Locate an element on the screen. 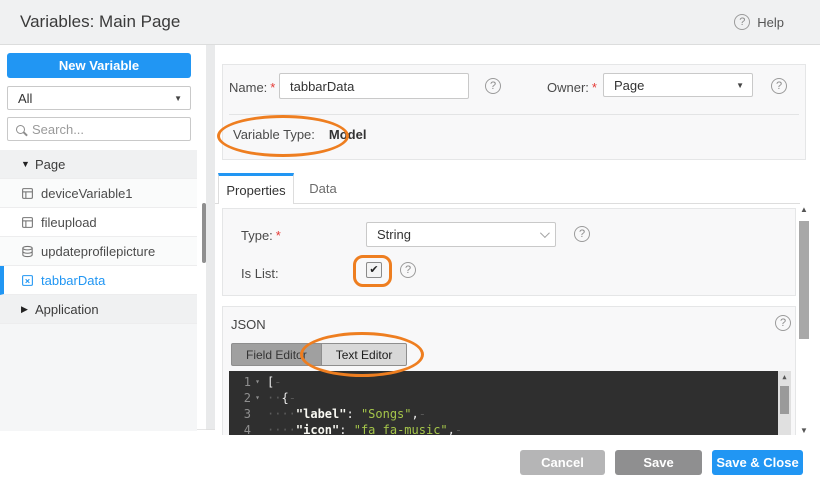  tree-label: updateprofilepicture is located at coordinates (98, 251).